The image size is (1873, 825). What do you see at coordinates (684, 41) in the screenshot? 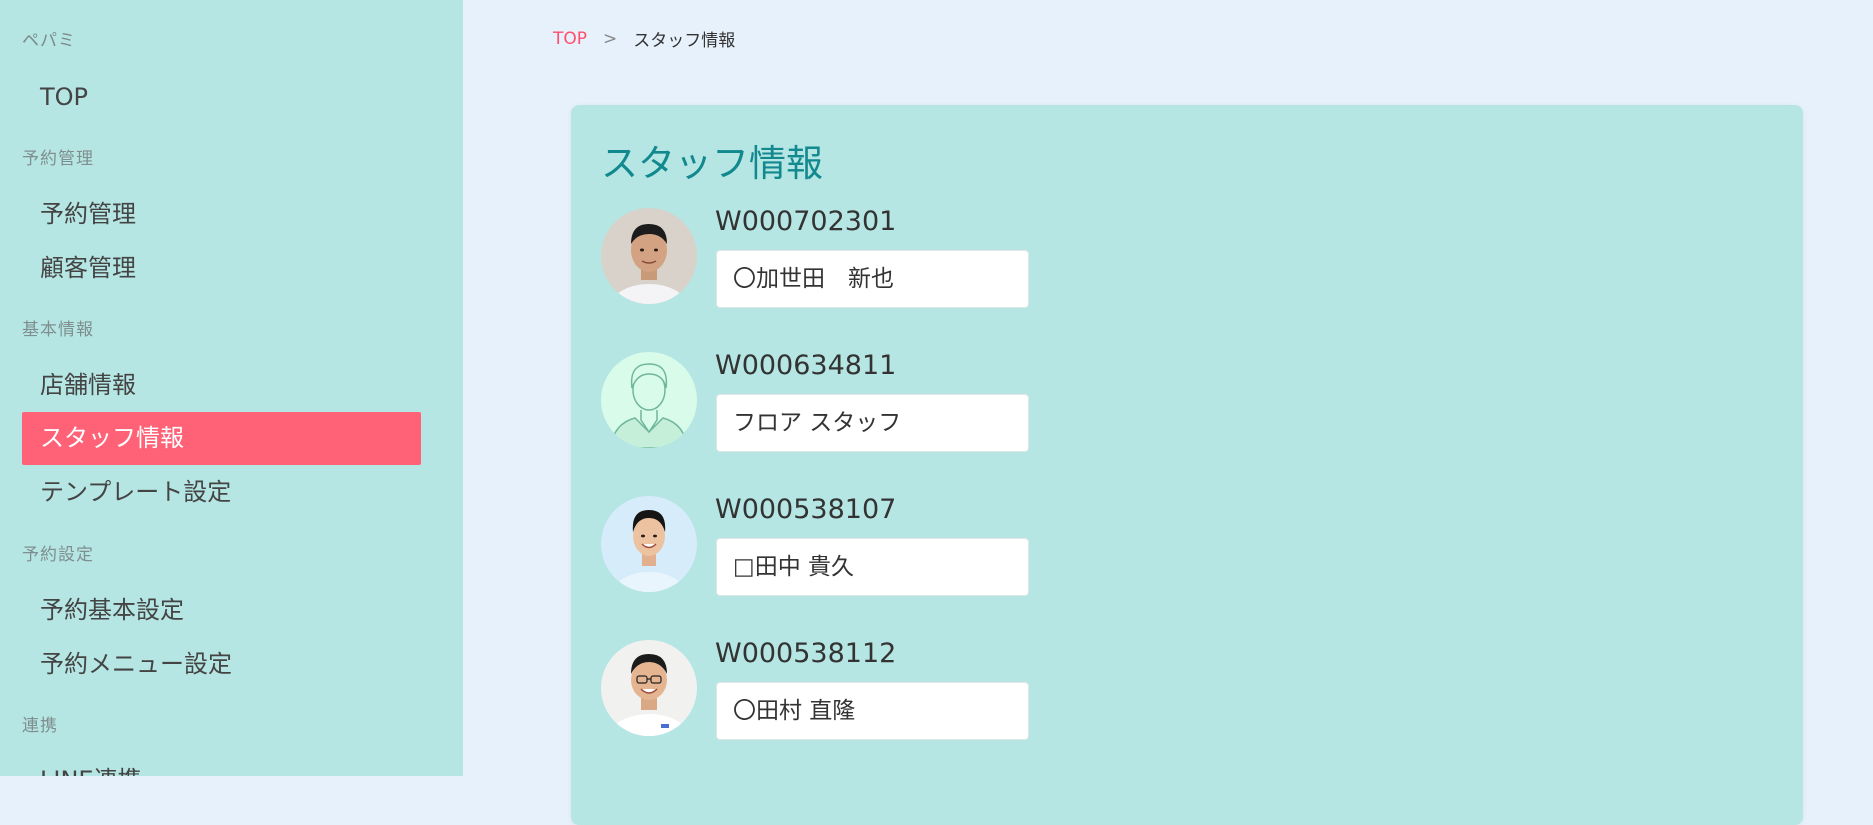
I see `breadcrumb-current: スタッフ情報` at bounding box center [684, 41].